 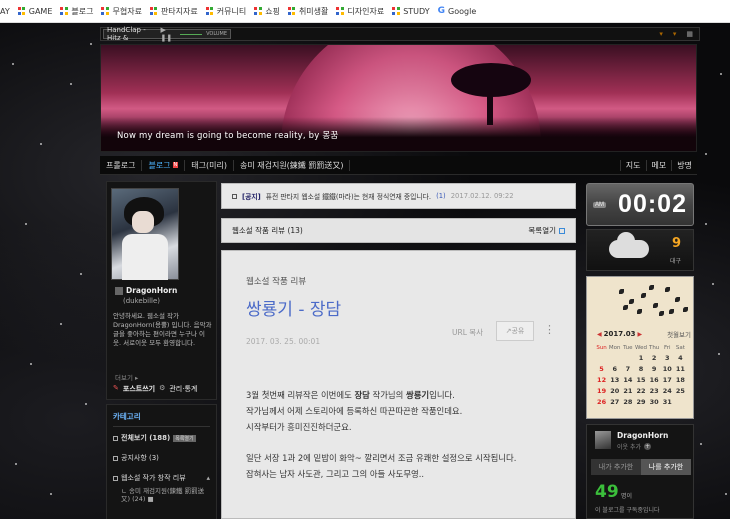 What do you see at coordinates (661, 34) in the screenshot?
I see `dropdown-icon: ▾` at bounding box center [661, 34].